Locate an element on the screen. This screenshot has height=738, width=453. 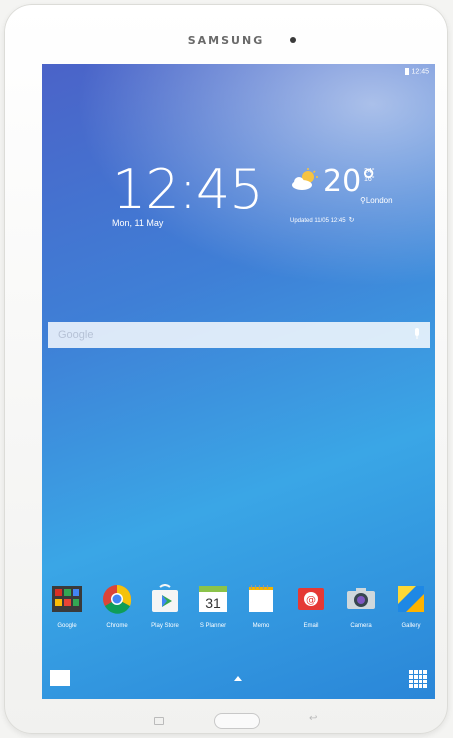
gallery-icon is located at coordinates (411, 599).